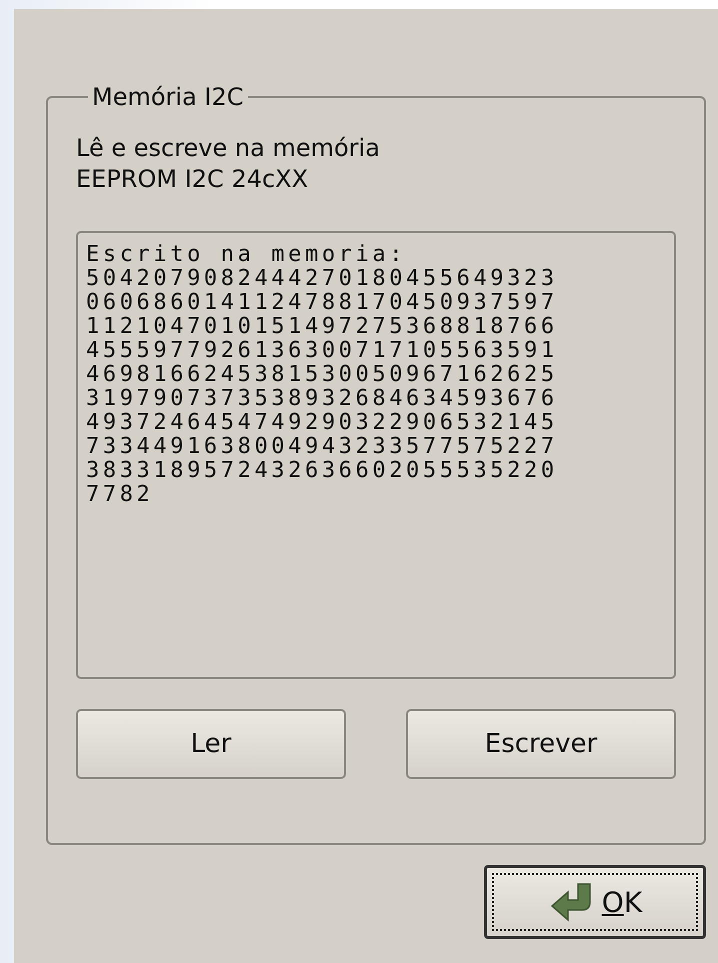 The image size is (718, 963). What do you see at coordinates (322, 351) in the screenshot?
I see `memory-text-line: 4555977926136300717105563591` at bounding box center [322, 351].